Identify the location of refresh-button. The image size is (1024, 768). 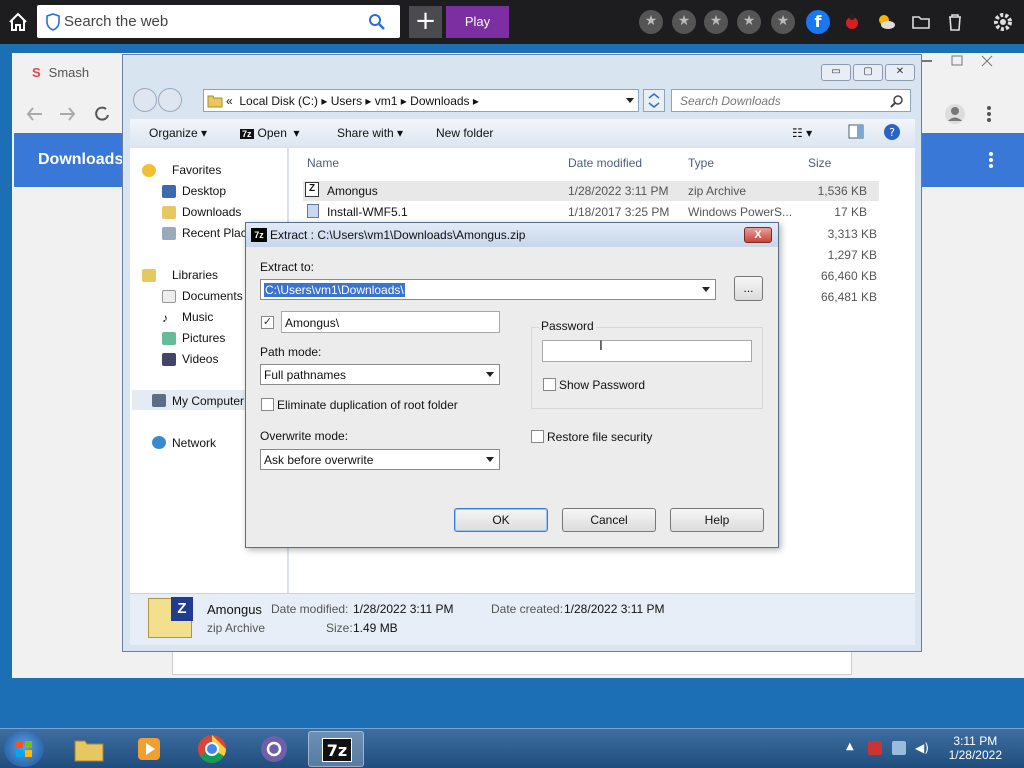
(654, 100).